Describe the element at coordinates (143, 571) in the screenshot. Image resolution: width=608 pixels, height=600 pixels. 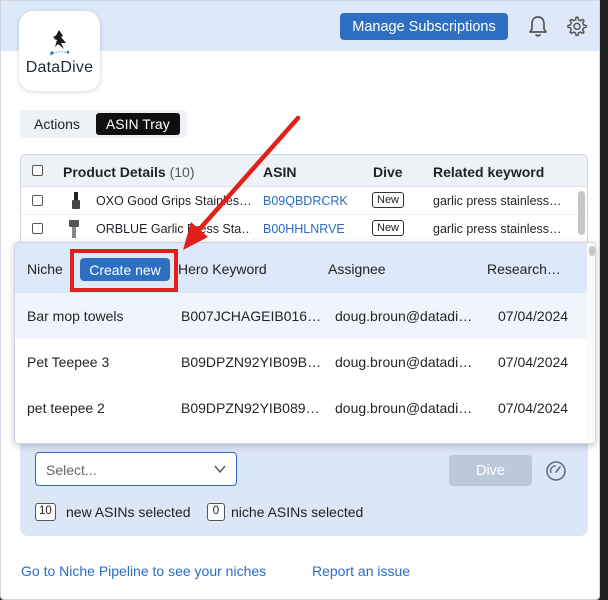
I see `niche-pipeline-link: Go to Niche Pipeline to see your niches` at that location.